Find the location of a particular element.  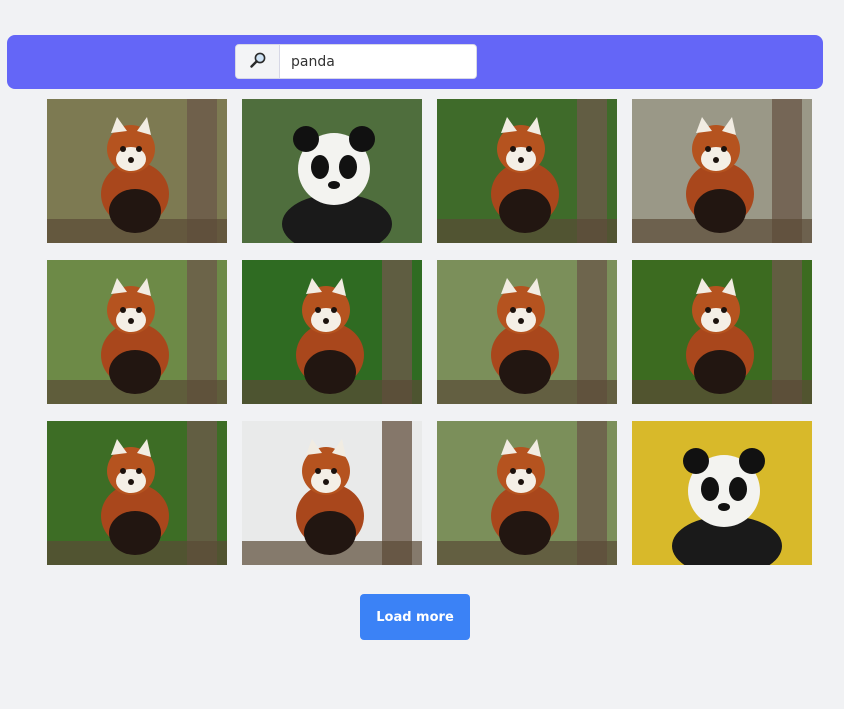

search-button is located at coordinates (258, 61).